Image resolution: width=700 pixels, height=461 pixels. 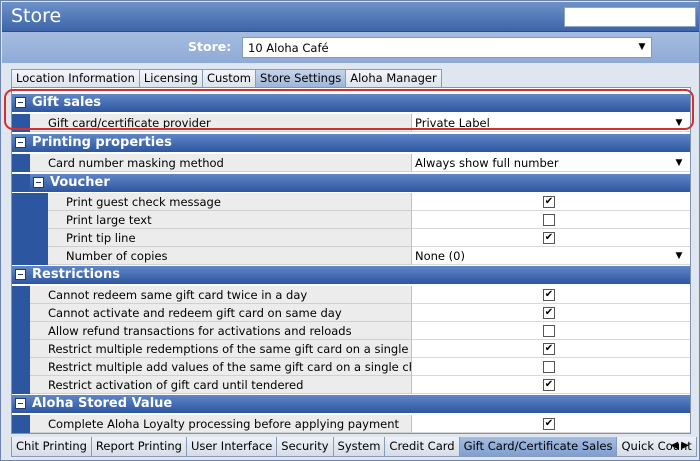 I want to click on tab-aloha-manager: Aloha Manager, so click(x=393, y=78).